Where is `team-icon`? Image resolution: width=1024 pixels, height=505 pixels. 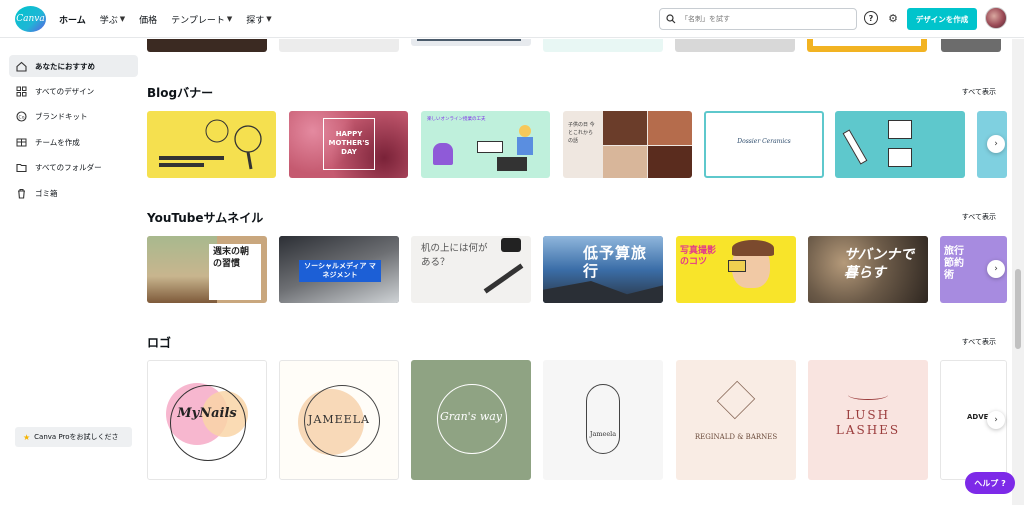
team-icon is located at coordinates (21, 142).